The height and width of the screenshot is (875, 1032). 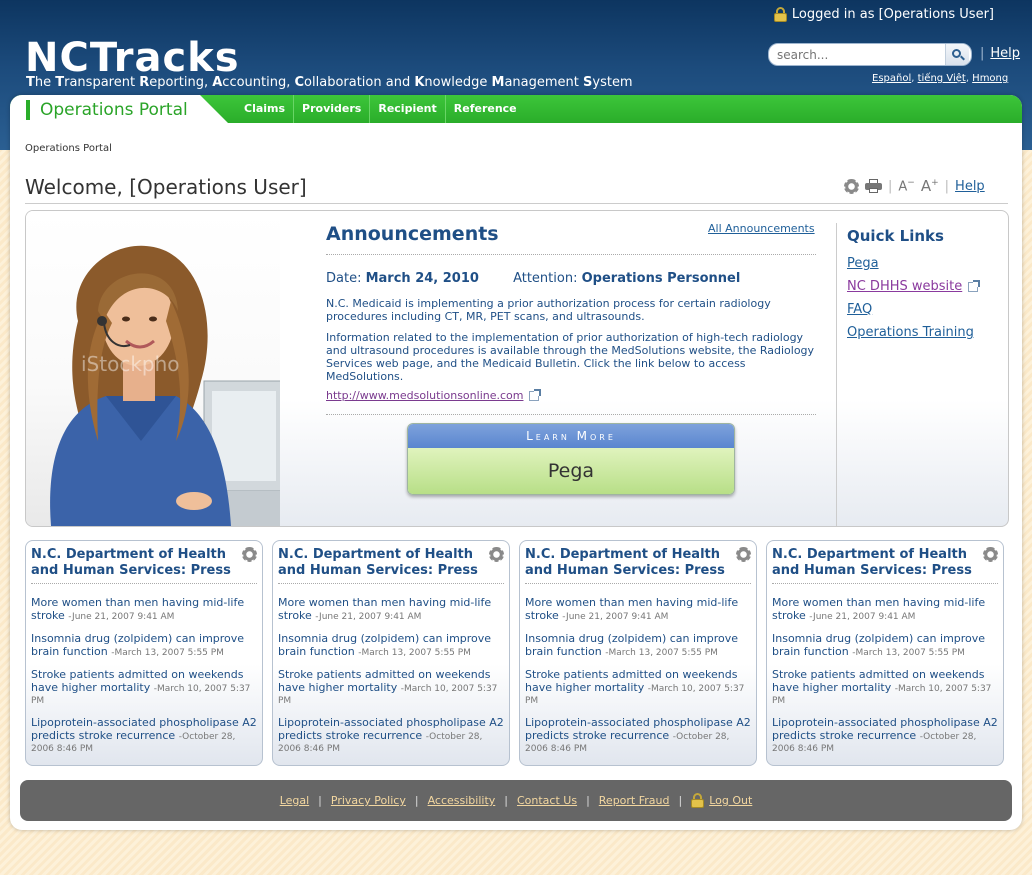 I want to click on tagline-initial: A, so click(x=217, y=82).